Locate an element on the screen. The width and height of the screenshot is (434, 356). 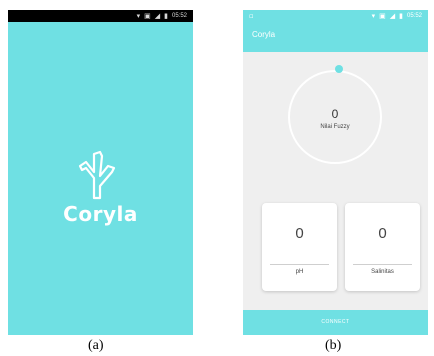
gauge-value: 0 is located at coordinates (335, 114).